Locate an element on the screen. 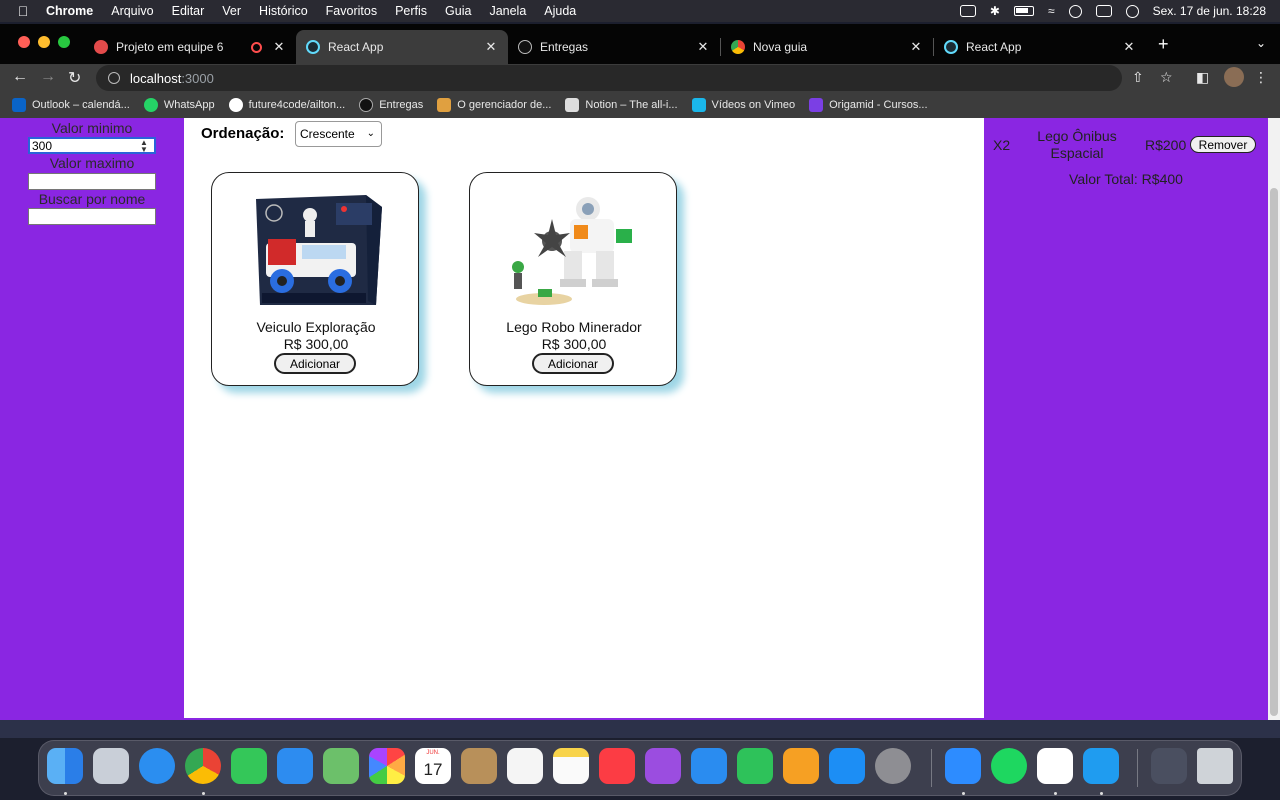  minimized-window-icon is located at coordinates (1169, 766).